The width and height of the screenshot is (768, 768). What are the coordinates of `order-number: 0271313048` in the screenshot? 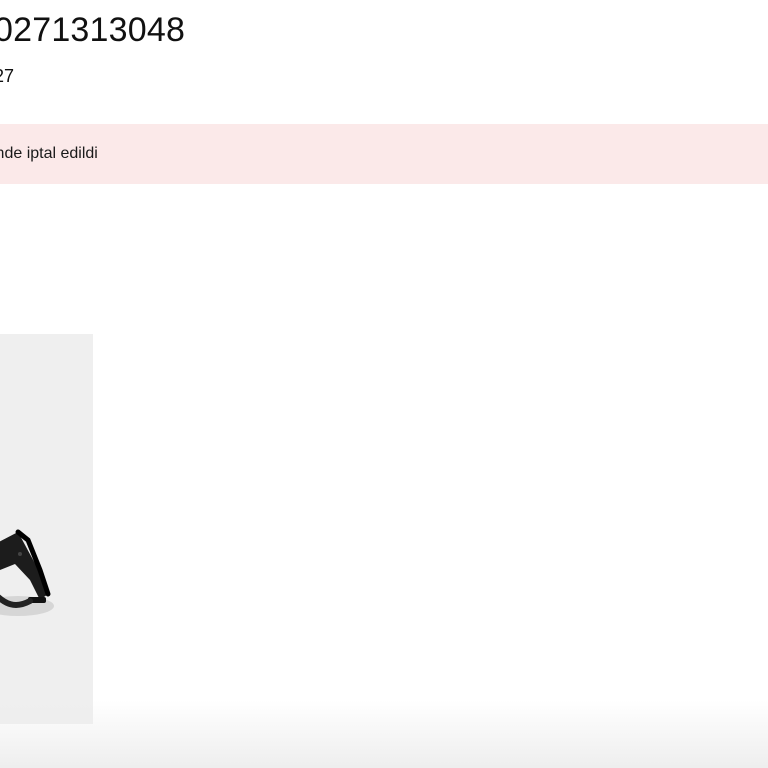 It's located at (93, 30).